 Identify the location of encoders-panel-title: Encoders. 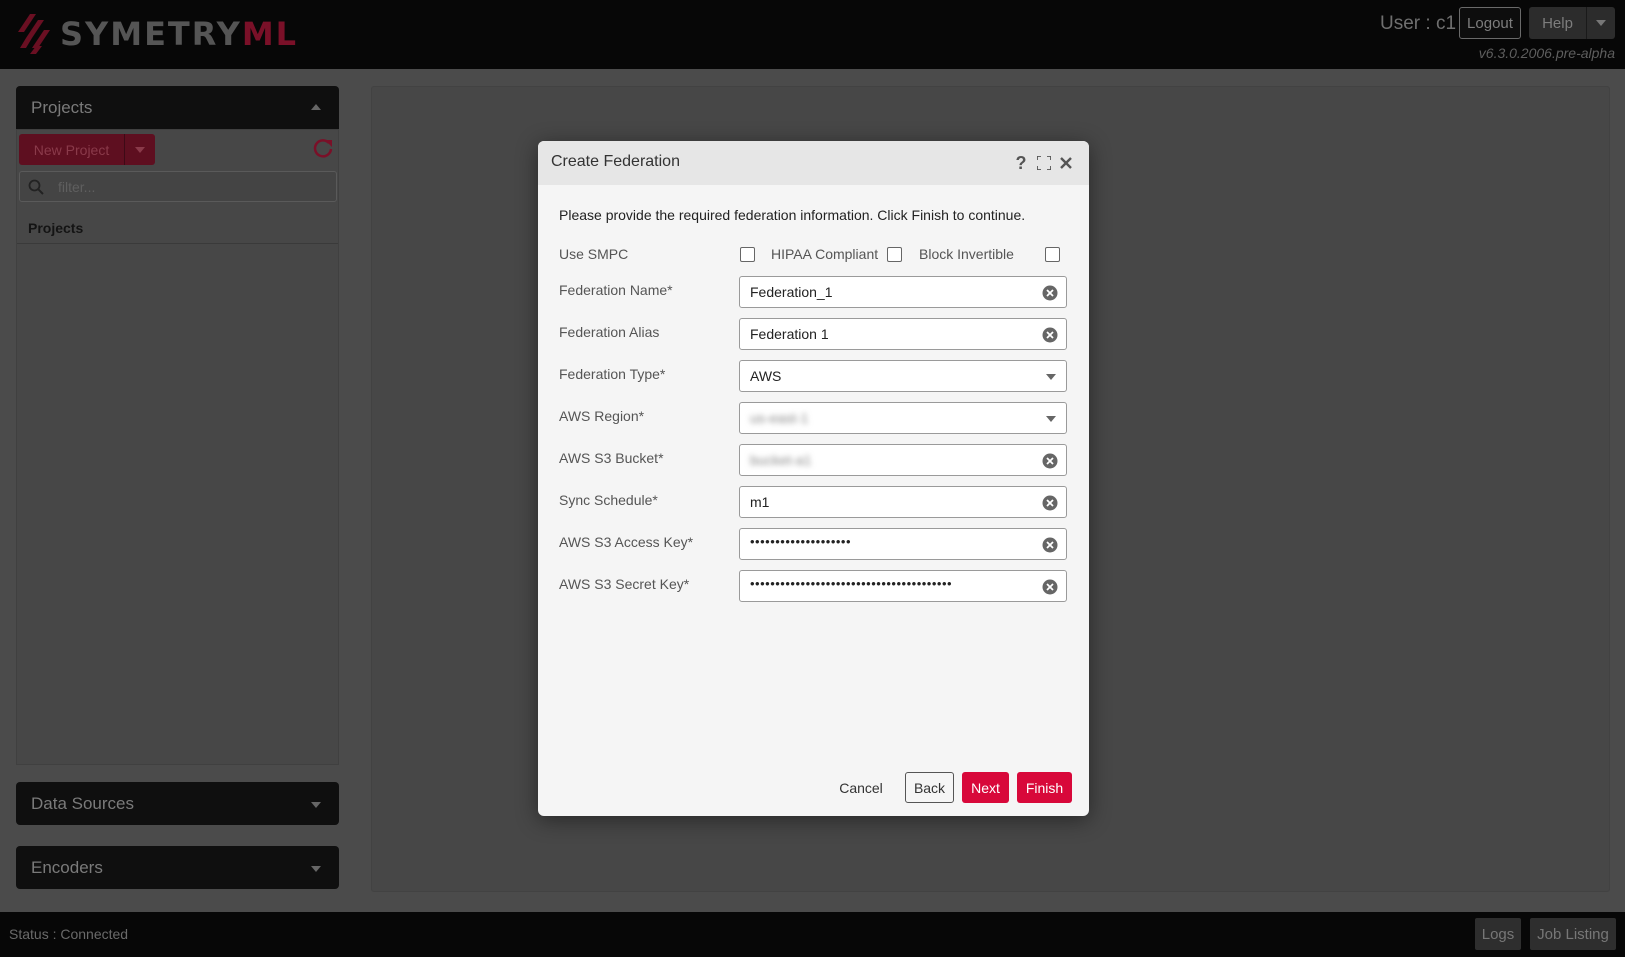
(67, 867).